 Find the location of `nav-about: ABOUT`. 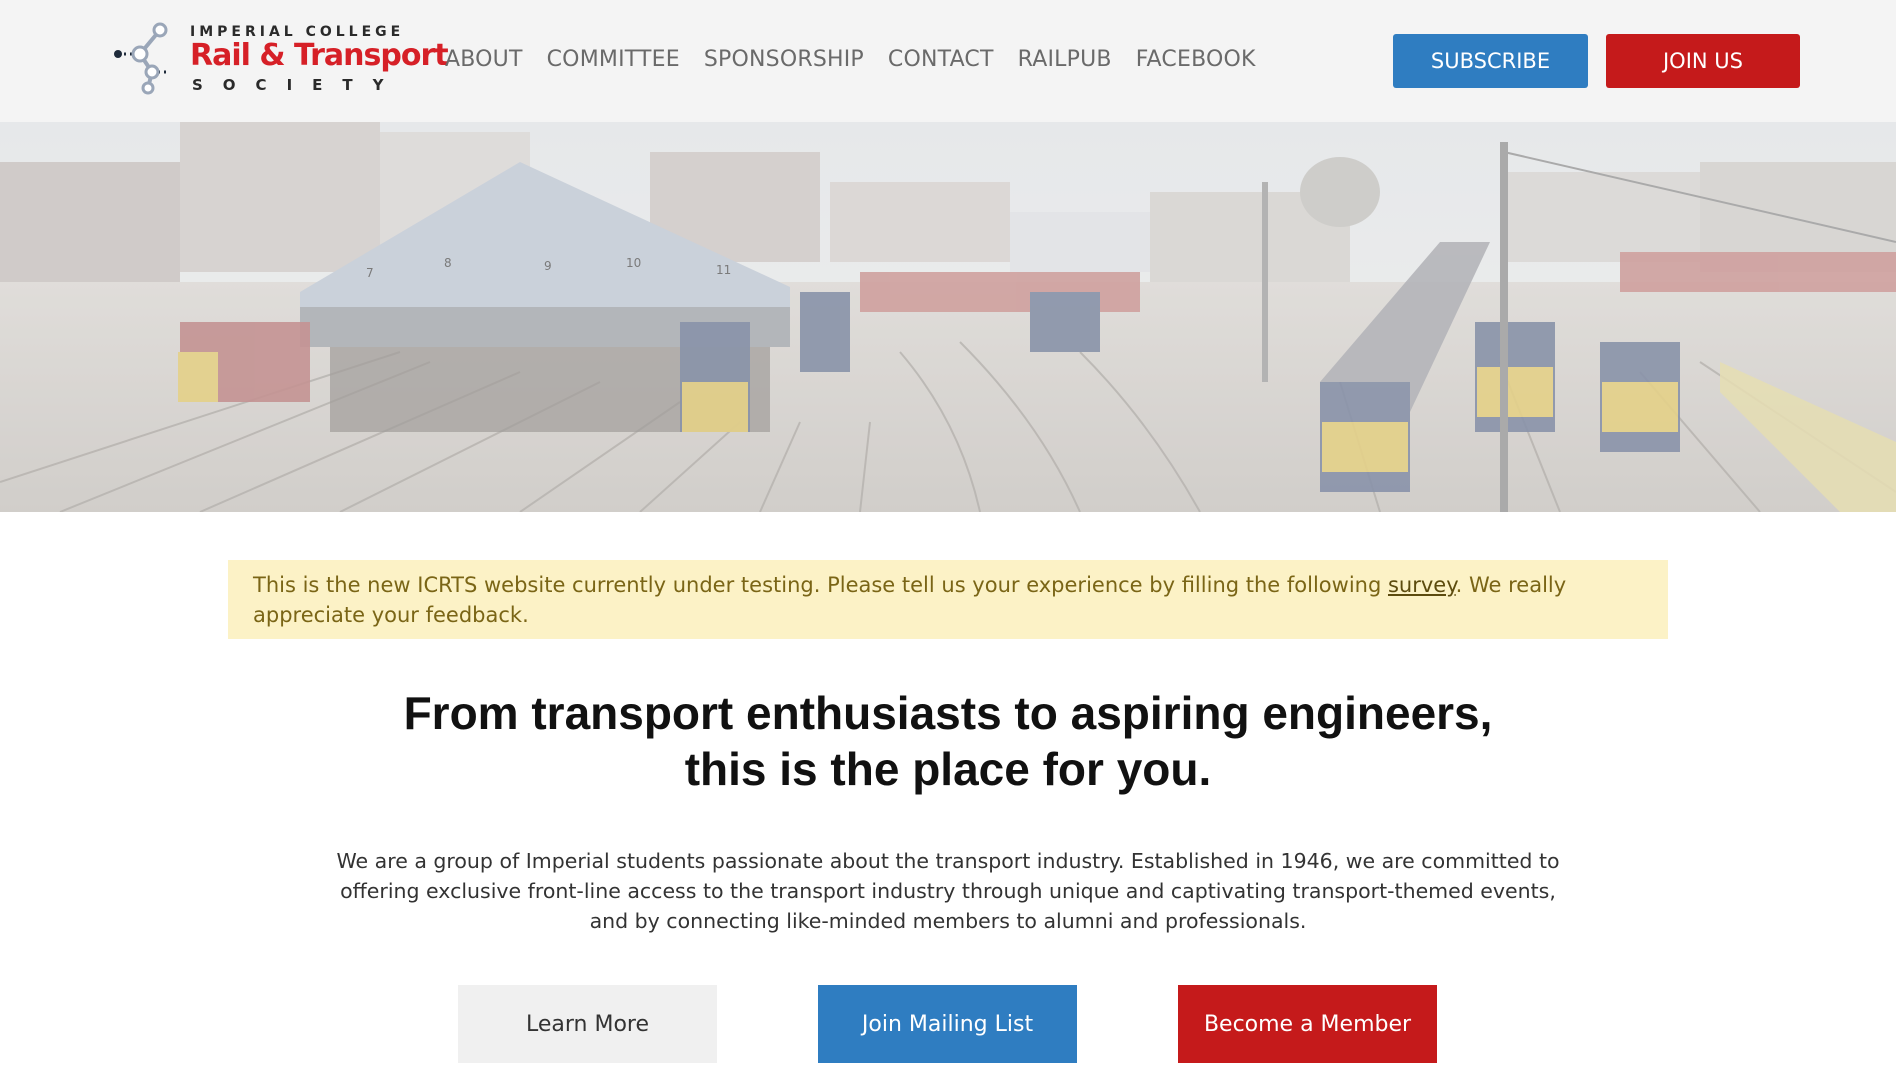

nav-about: ABOUT is located at coordinates (484, 59).